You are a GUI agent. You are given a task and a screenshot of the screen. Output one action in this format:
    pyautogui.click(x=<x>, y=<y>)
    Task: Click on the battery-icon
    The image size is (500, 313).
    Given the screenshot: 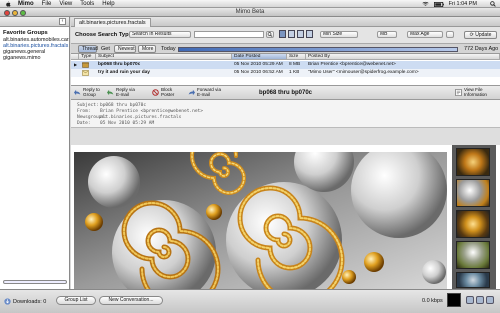 What is the action you would take?
    pyautogui.click(x=438, y=4)
    